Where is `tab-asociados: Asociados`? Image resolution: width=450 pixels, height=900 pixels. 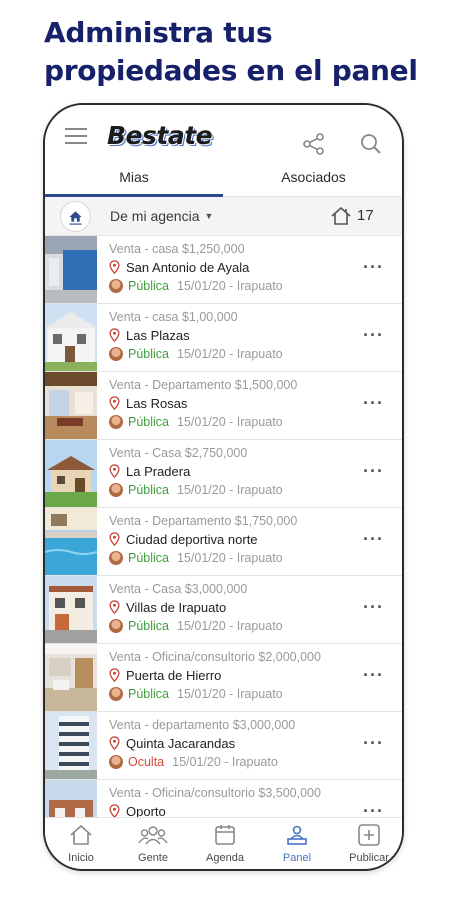 tab-asociados: Asociados is located at coordinates (312, 177).